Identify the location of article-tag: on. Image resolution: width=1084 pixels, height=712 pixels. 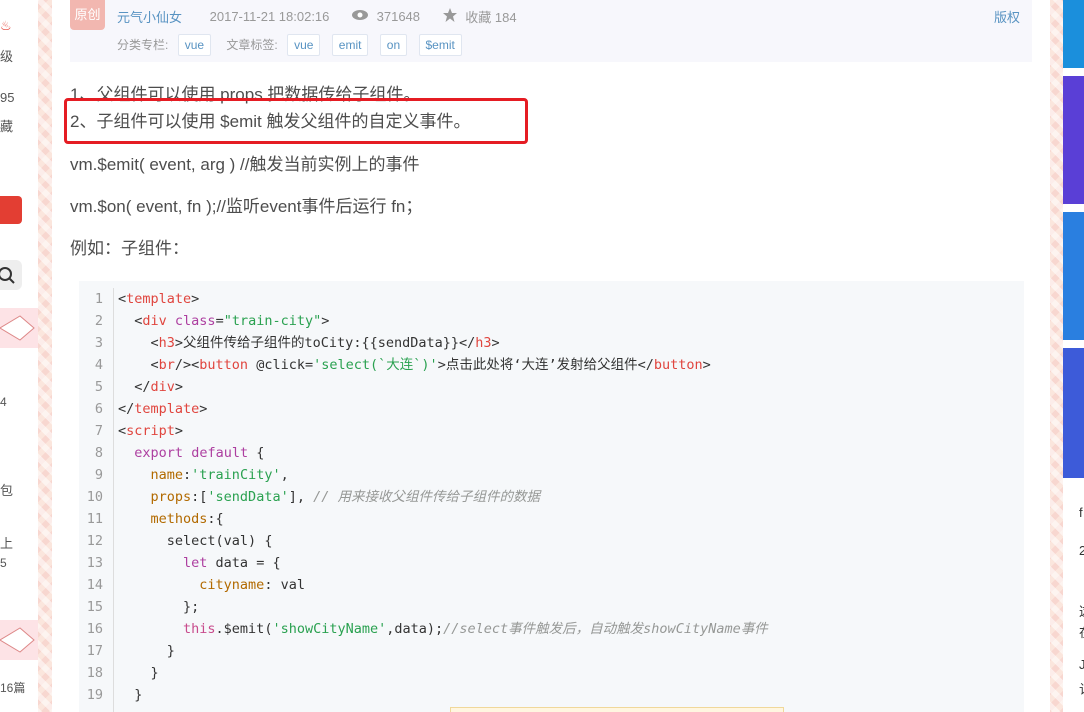
(393, 45).